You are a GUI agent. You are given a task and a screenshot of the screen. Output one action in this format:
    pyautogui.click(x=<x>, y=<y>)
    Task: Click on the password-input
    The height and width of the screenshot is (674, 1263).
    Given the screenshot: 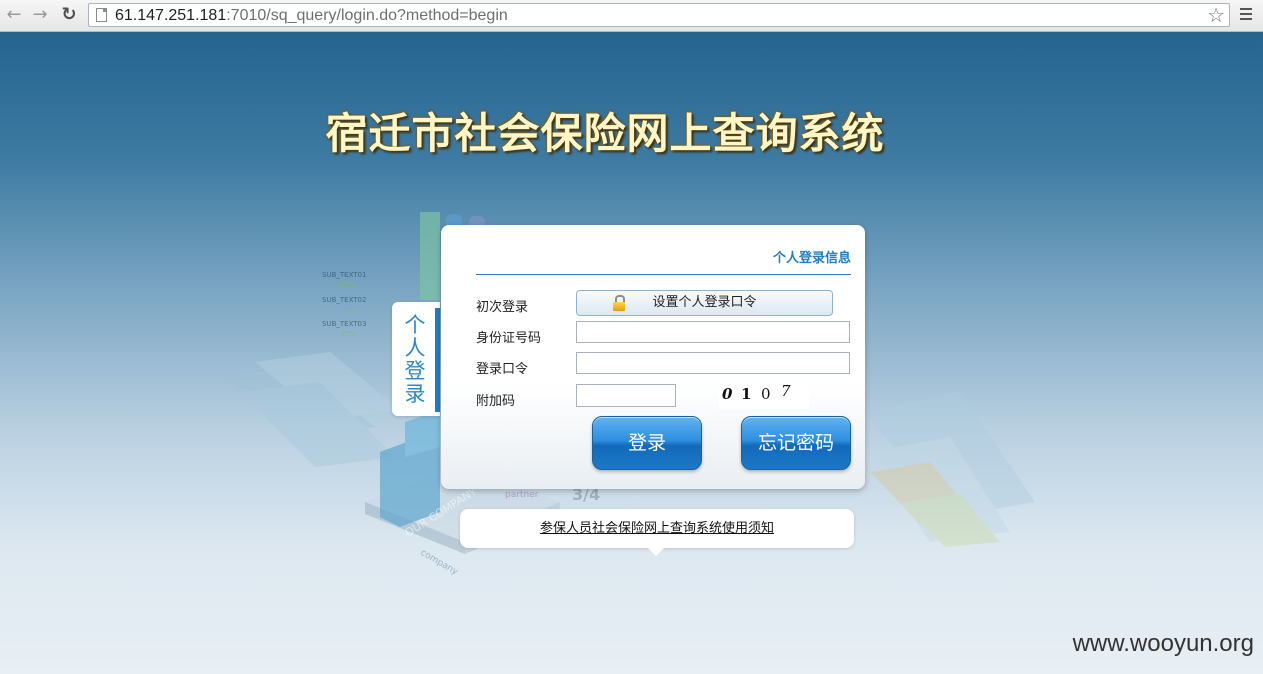 What is the action you would take?
    pyautogui.click(x=713, y=363)
    